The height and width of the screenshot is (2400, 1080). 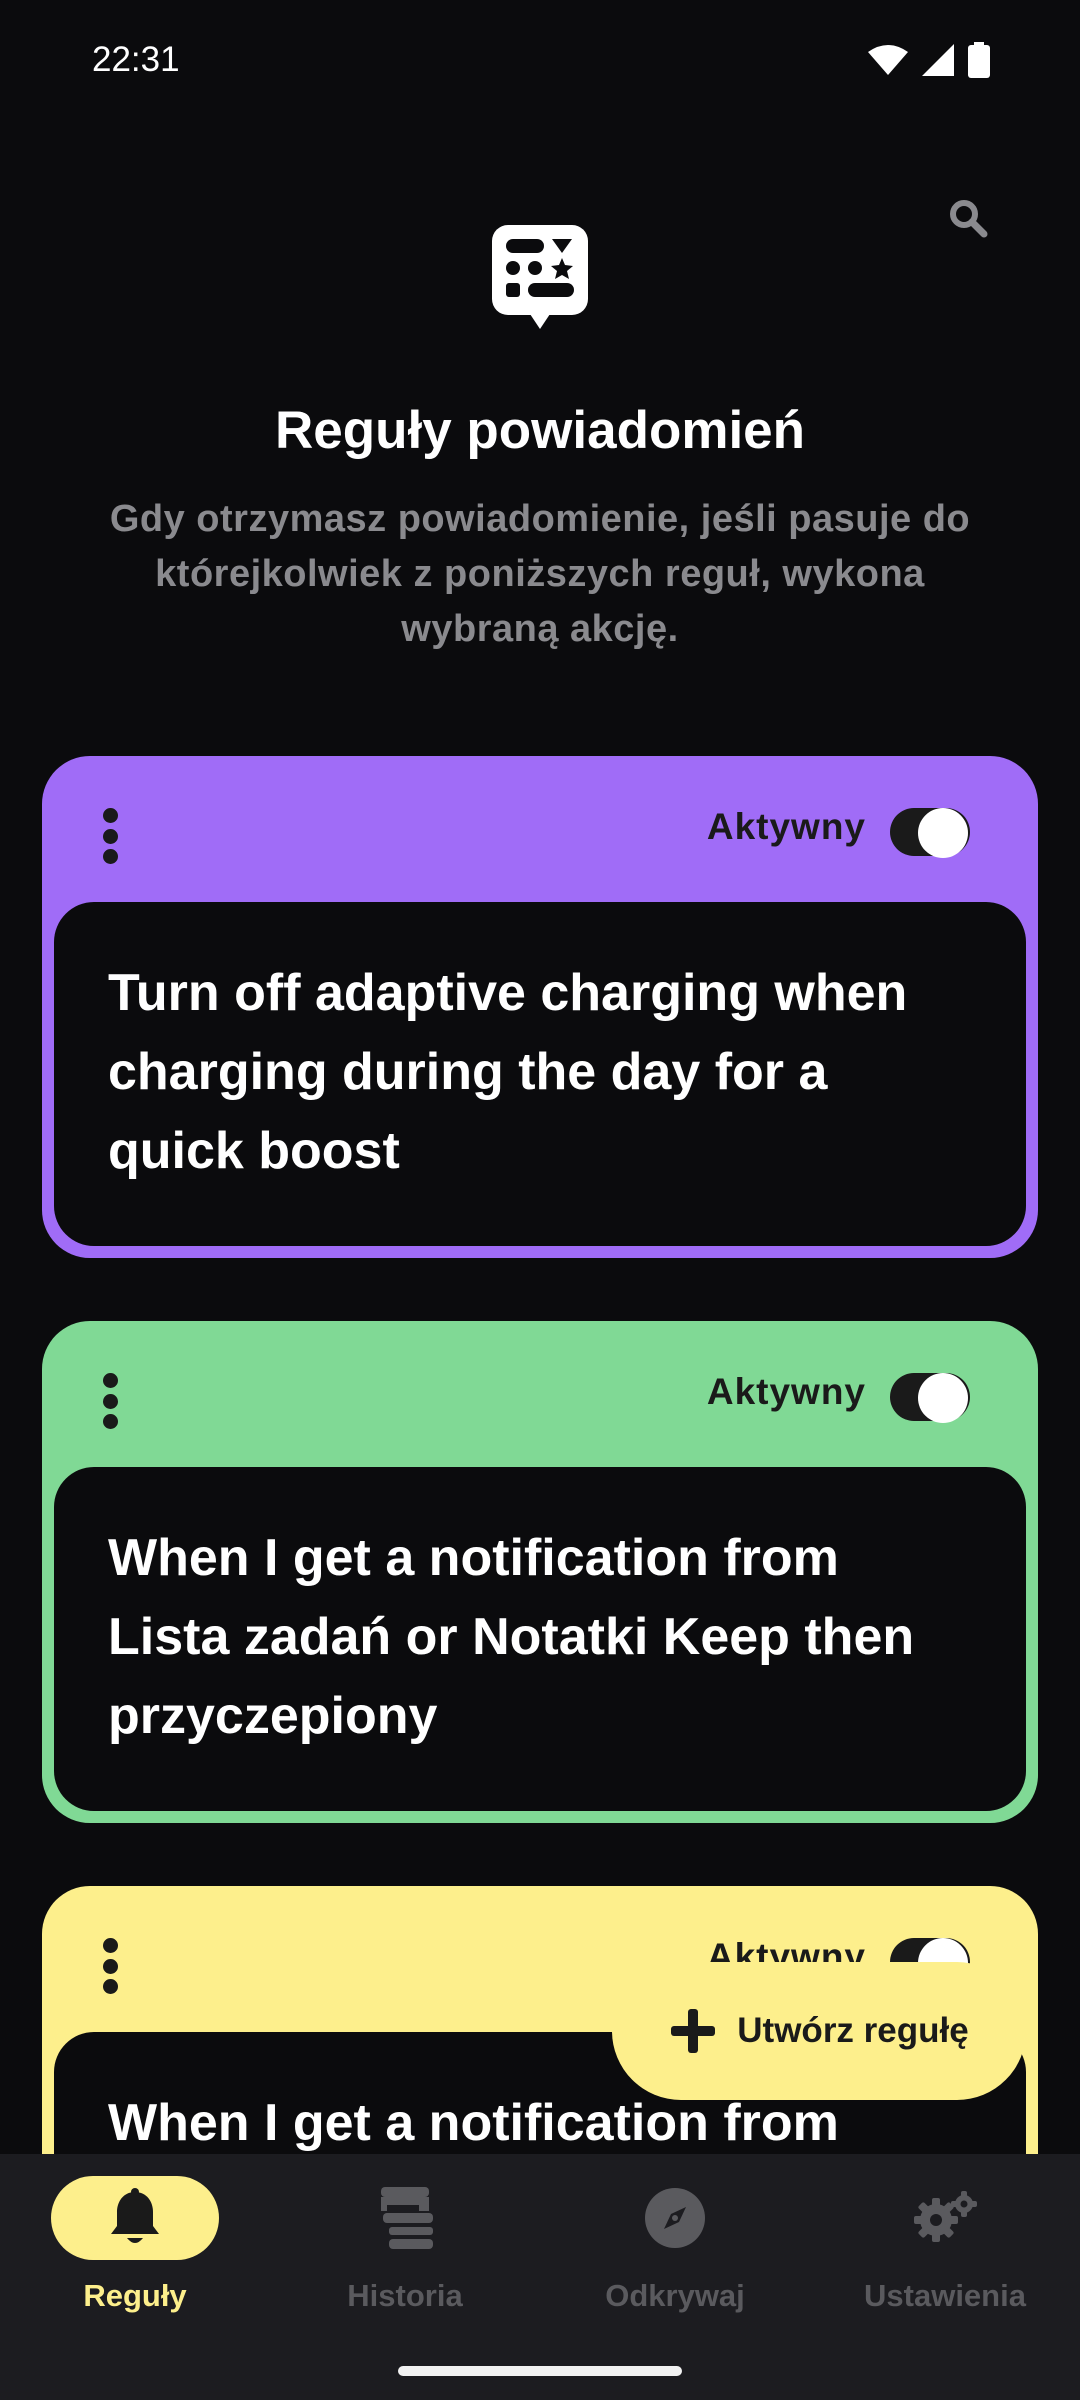 What do you see at coordinates (540, 430) in the screenshot?
I see `page-title: Reguły powiadomień` at bounding box center [540, 430].